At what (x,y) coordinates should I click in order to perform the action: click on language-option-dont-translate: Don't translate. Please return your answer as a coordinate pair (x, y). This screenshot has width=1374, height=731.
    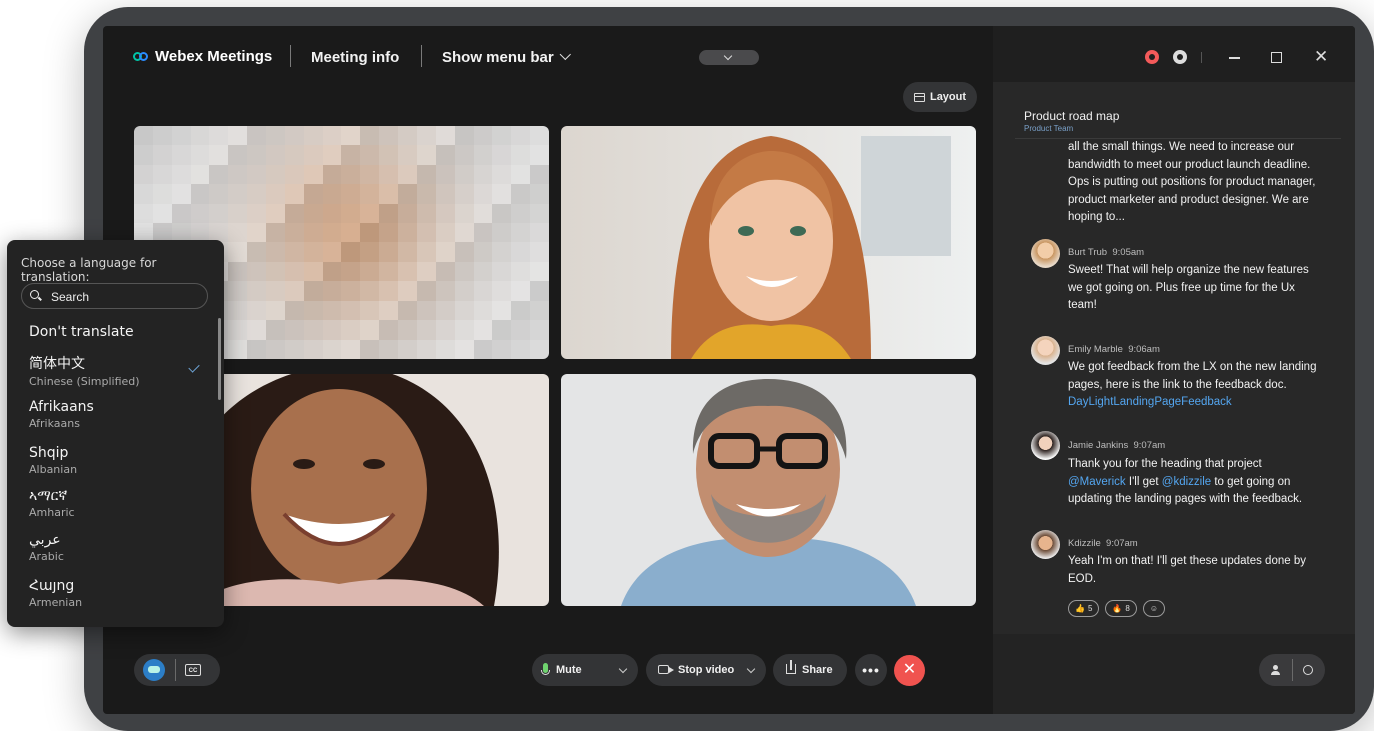
    Looking at the image, I should click on (81, 332).